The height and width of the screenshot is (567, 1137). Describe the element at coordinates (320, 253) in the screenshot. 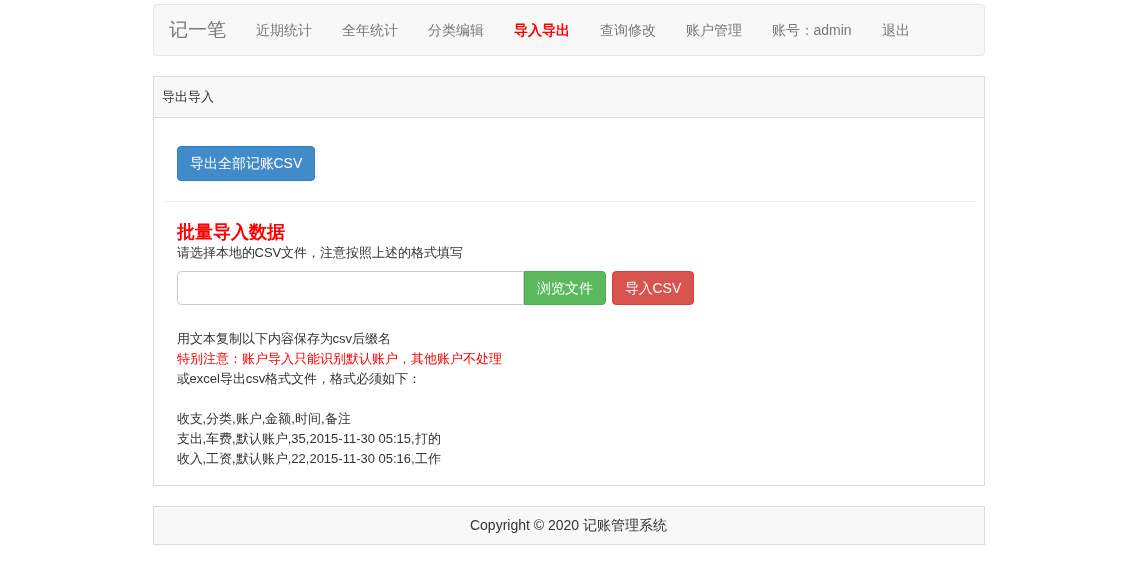

I see `hint-text: 请选择本地的CSV文件，注意按照上述的格式填写` at that location.